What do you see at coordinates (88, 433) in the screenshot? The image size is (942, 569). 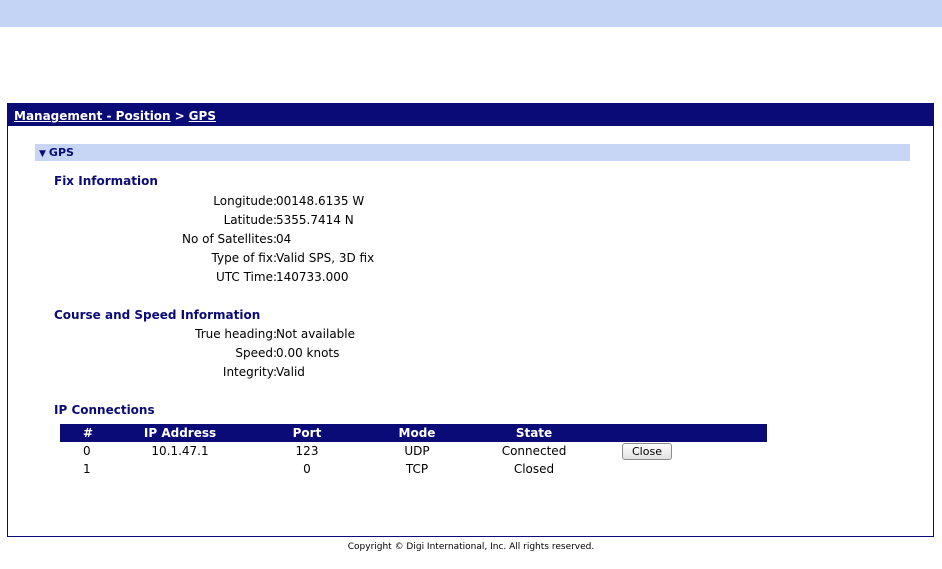 I see `col-header-num: #` at bounding box center [88, 433].